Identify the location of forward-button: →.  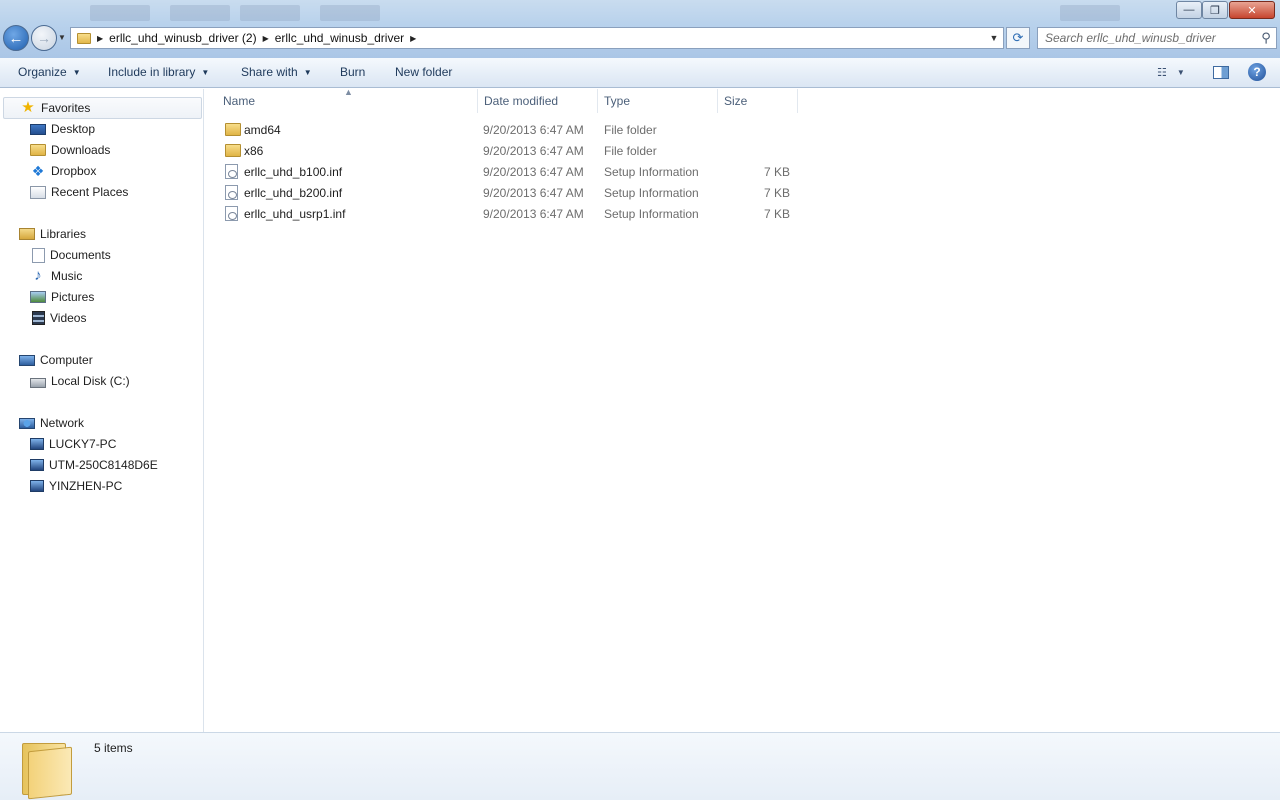
(44, 38).